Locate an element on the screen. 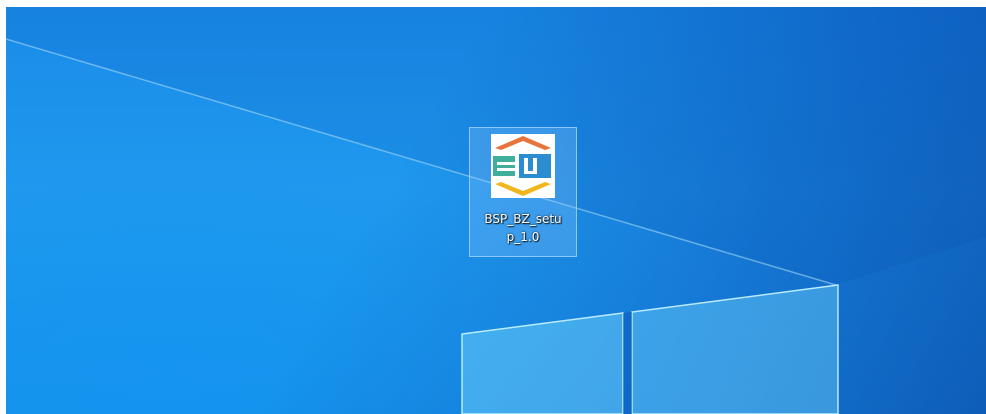 The width and height of the screenshot is (986, 414). bsp-installer-icon is located at coordinates (523, 166).